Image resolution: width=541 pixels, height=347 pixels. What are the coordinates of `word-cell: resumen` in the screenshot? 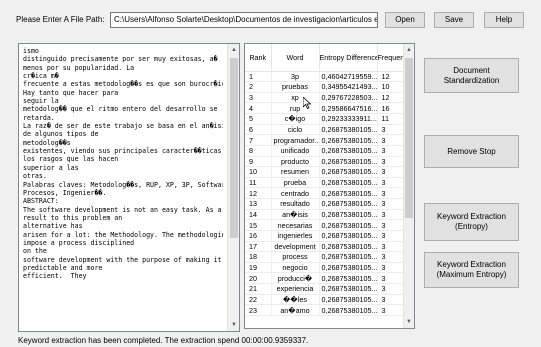 It's located at (295, 172).